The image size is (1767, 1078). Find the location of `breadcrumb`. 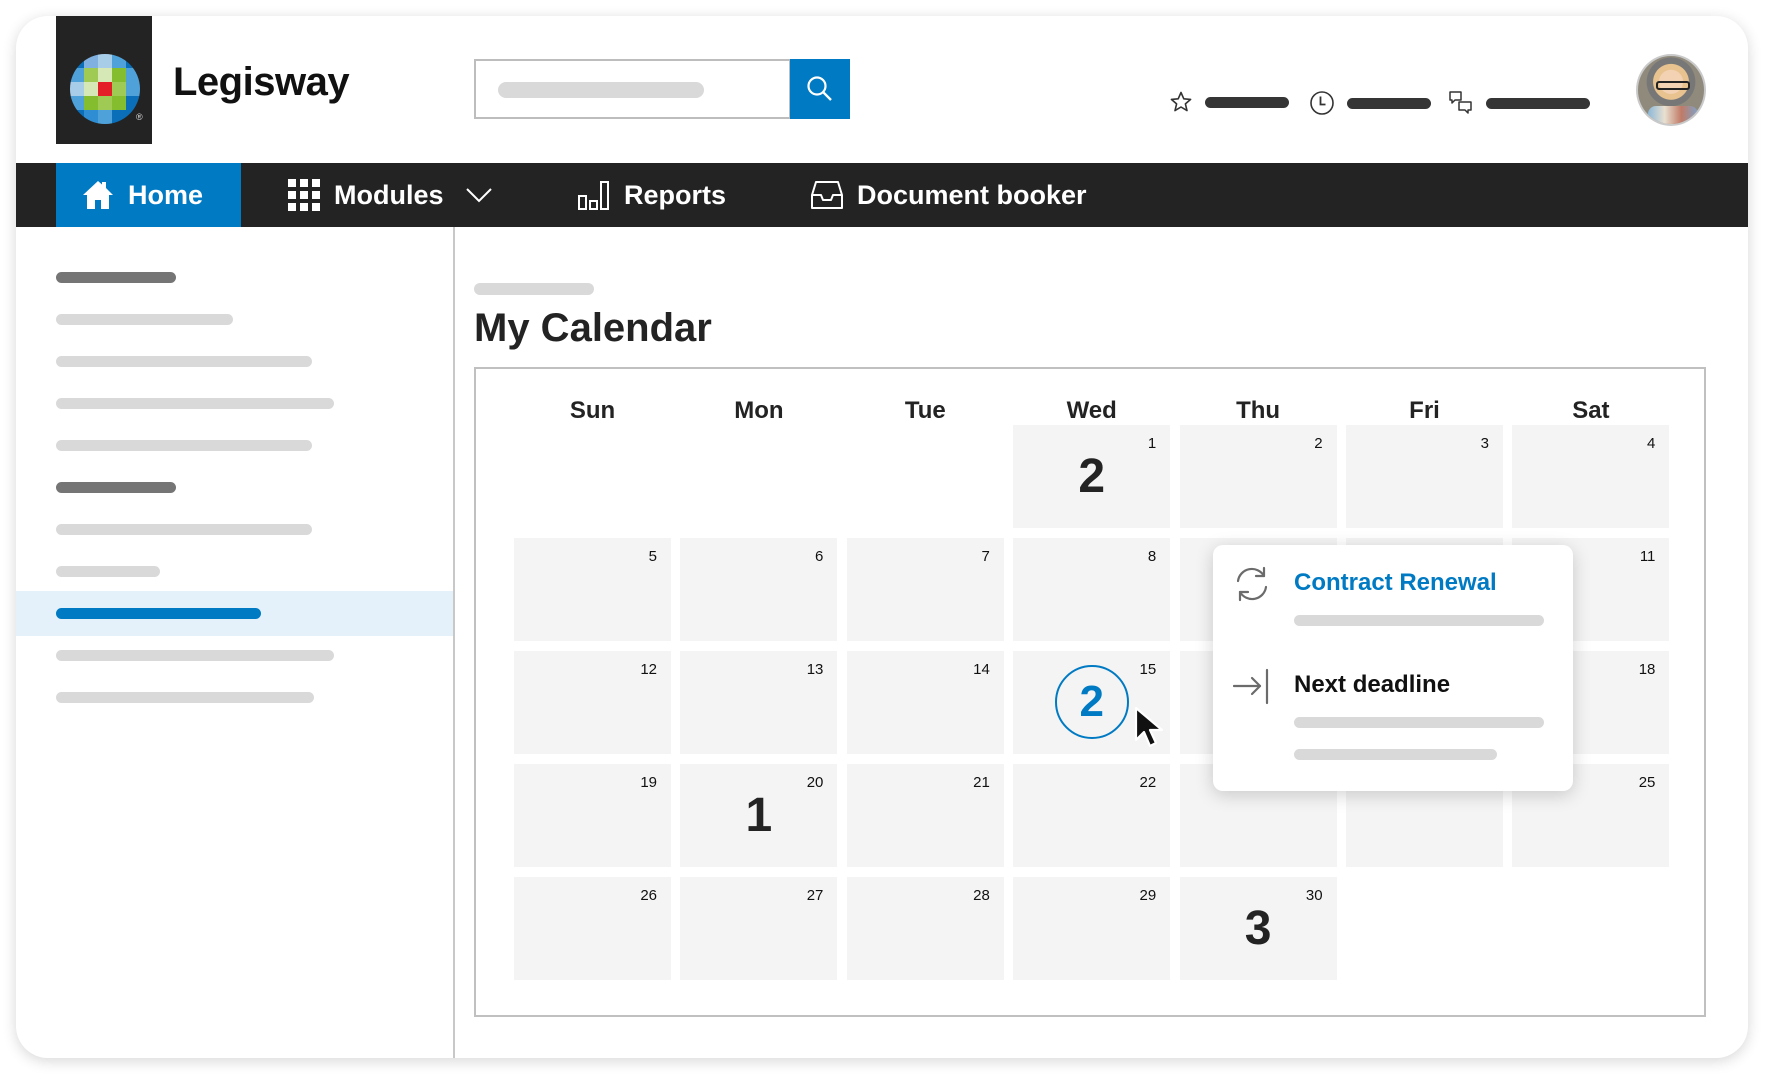

breadcrumb is located at coordinates (534, 289).